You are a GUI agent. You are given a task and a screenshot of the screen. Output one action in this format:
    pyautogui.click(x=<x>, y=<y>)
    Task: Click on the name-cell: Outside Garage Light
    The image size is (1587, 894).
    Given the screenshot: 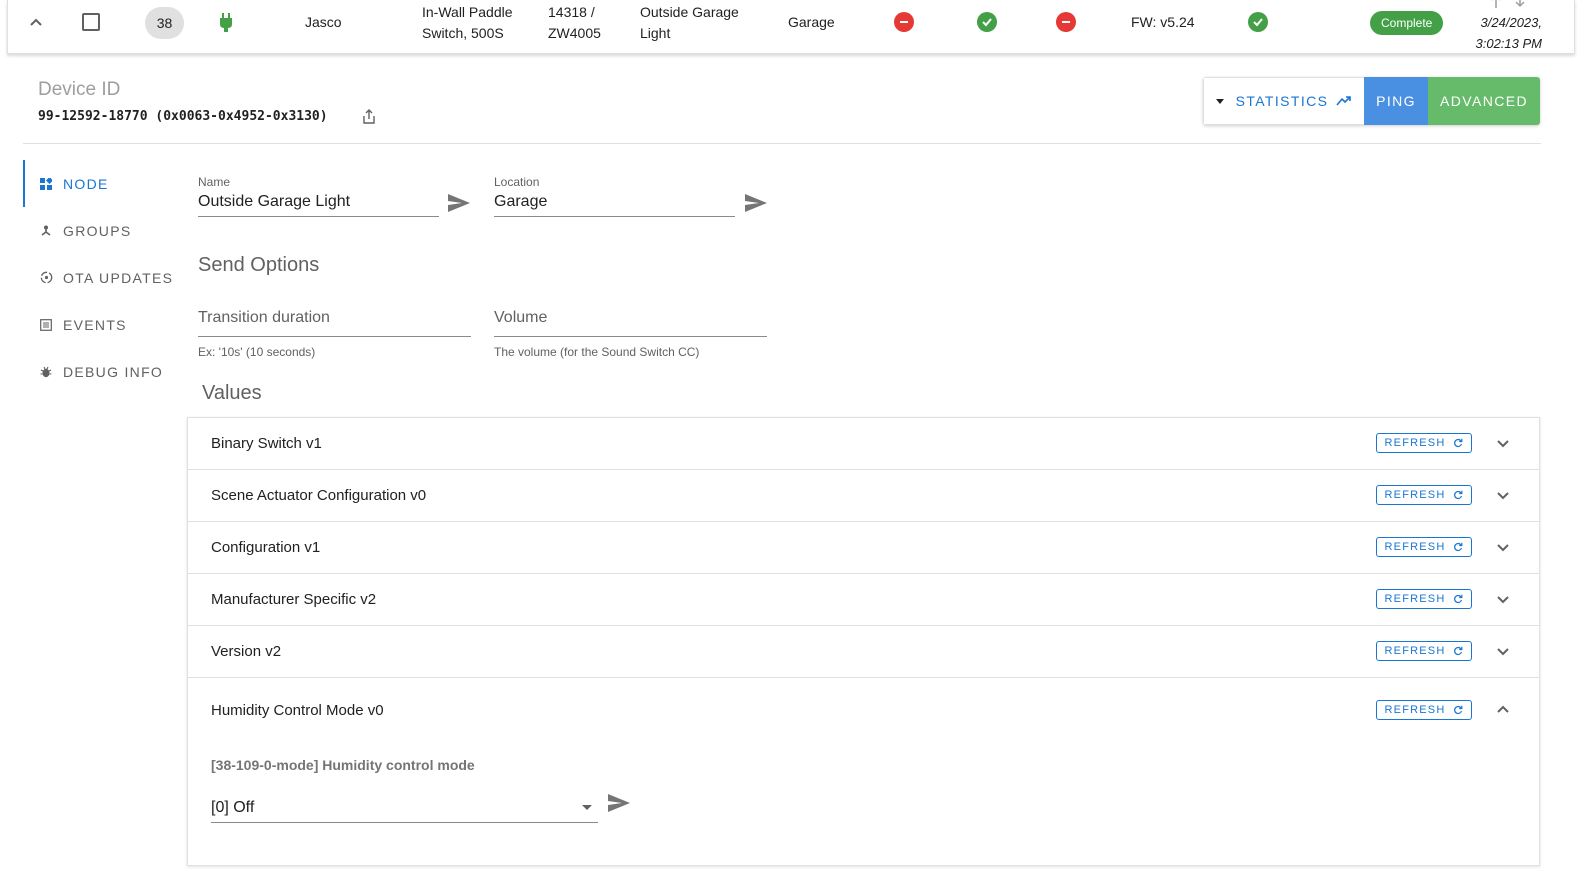 What is the action you would take?
    pyautogui.click(x=689, y=22)
    